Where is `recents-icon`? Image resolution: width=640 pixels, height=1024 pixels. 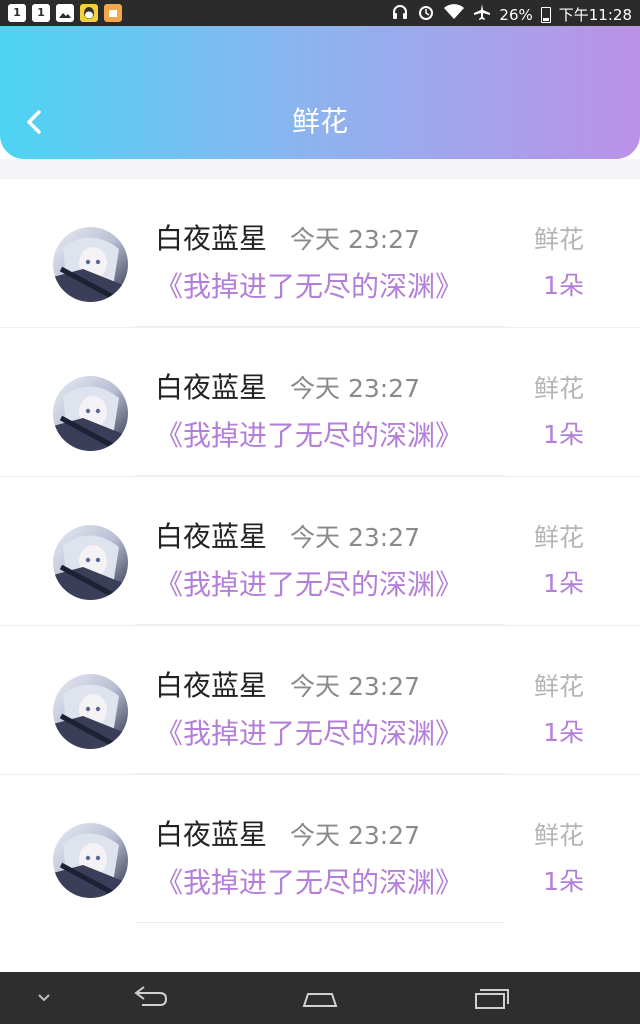
recents-icon is located at coordinates (492, 999).